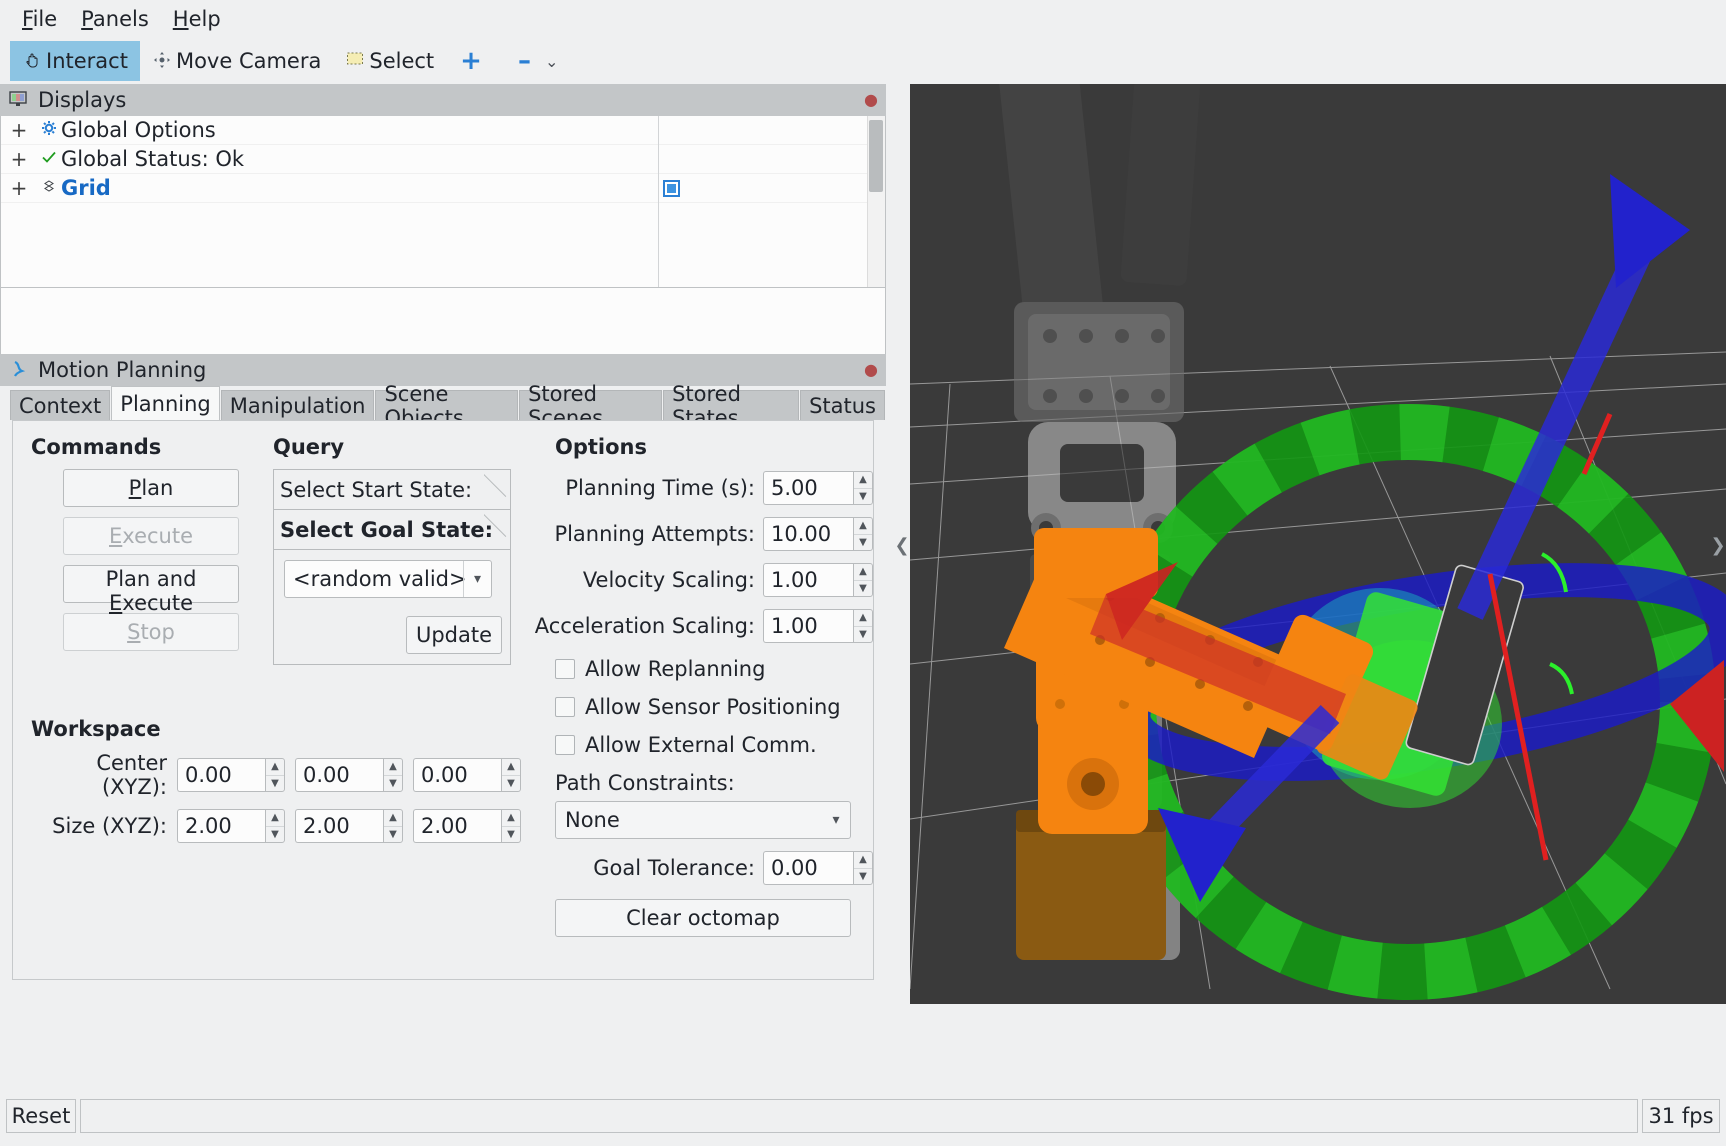 This screenshot has height=1146, width=1726. What do you see at coordinates (454, 635) in the screenshot?
I see `update-button: Update` at bounding box center [454, 635].